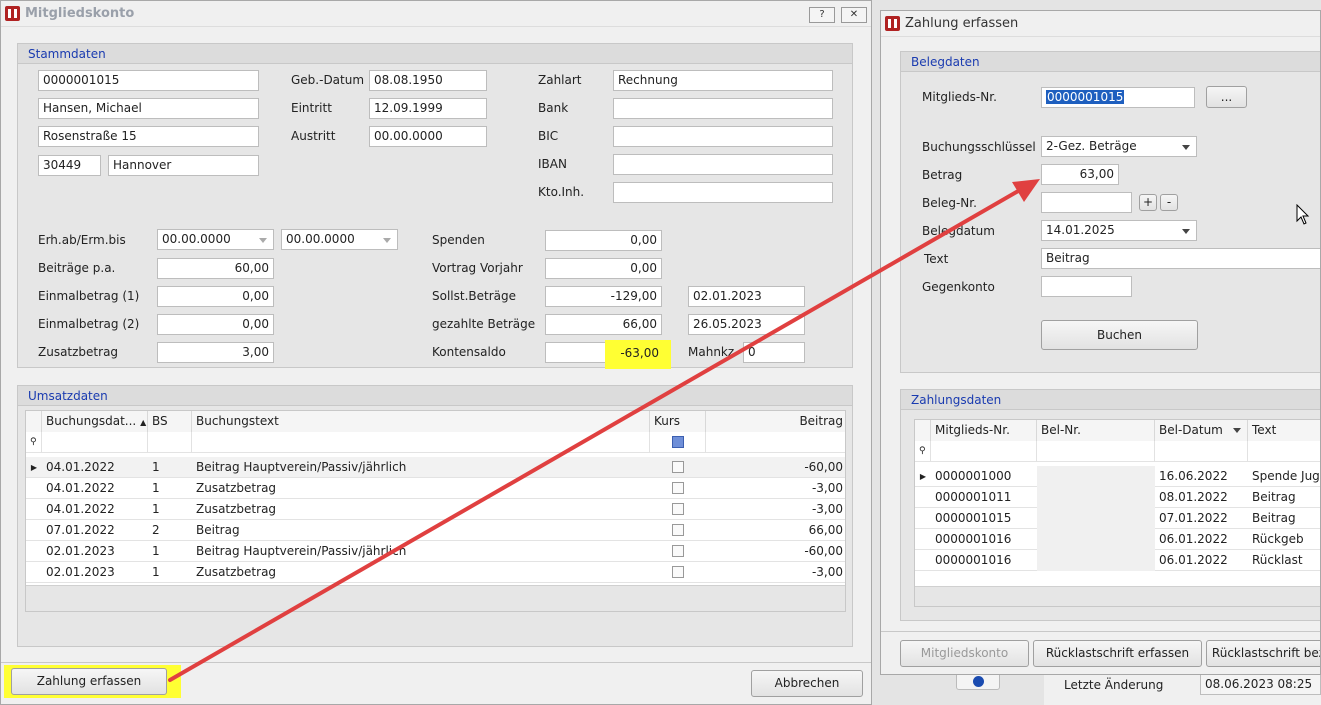 This screenshot has width=1321, height=705. Describe the element at coordinates (236, 572) in the screenshot. I see `cell-text: Zusatzbetrag` at that location.